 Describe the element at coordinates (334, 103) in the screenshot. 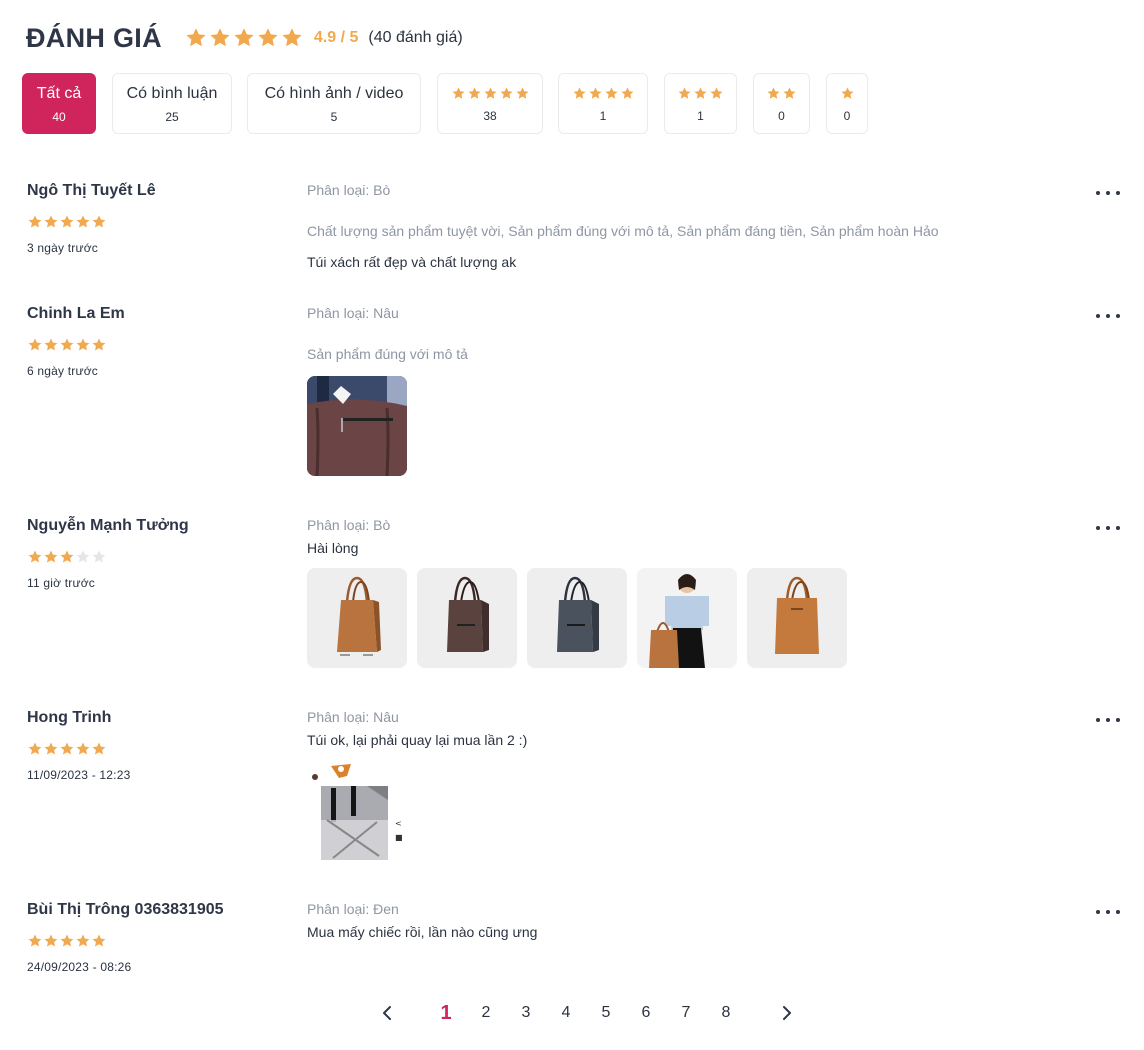

I see `filter-with-media: Có hình ảnh / video 5` at that location.